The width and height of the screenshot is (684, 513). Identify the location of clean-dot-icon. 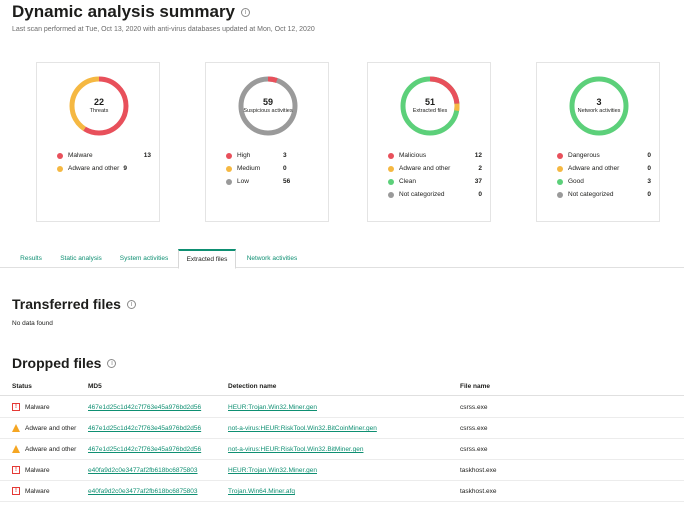
(391, 181).